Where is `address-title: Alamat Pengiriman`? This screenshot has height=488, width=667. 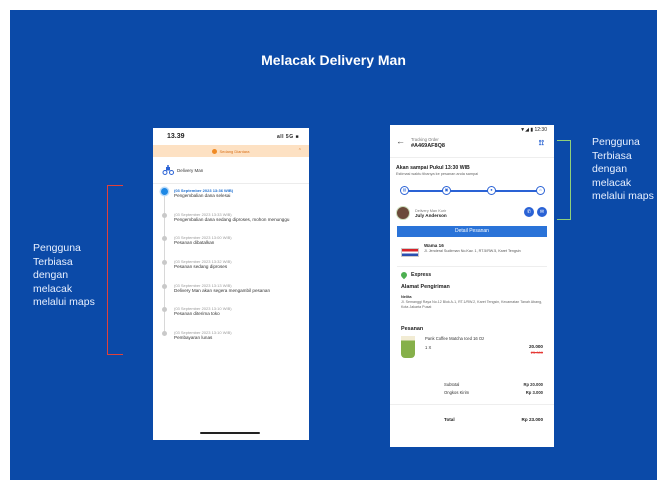 address-title: Alamat Pengiriman is located at coordinates (425, 287).